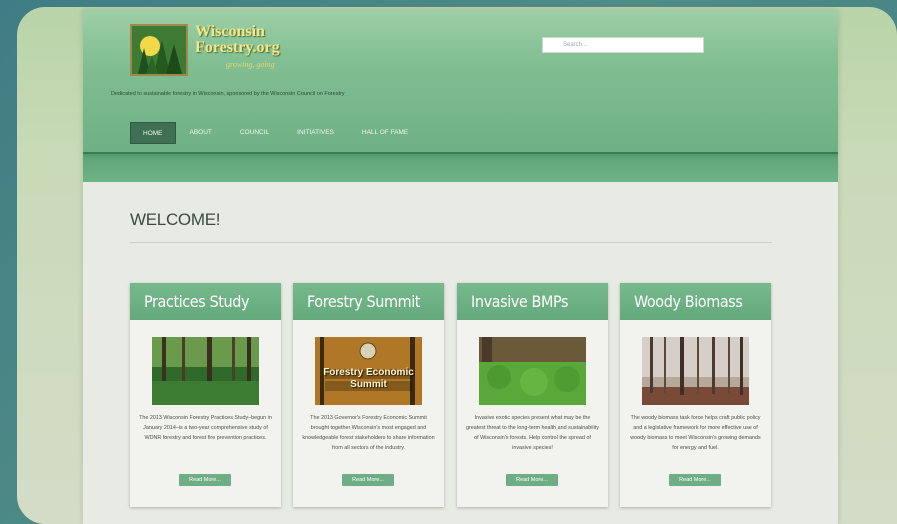 The width and height of the screenshot is (897, 524). I want to click on logo-tagline: growing, going, so click(250, 64).